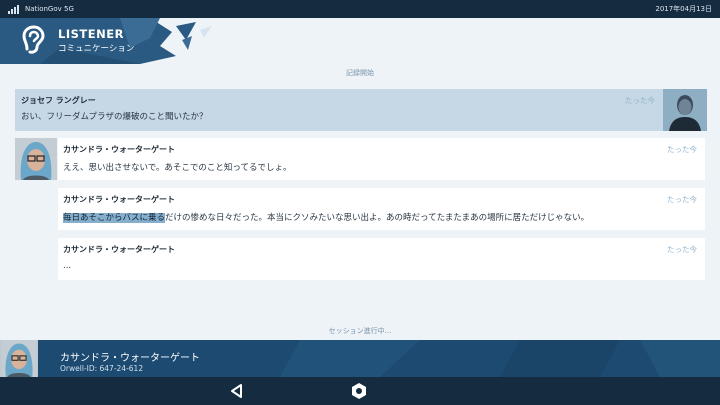 Image resolution: width=720 pixels, height=405 pixels. What do you see at coordinates (91, 34) in the screenshot?
I see `app-title: LISTENER` at bounding box center [91, 34].